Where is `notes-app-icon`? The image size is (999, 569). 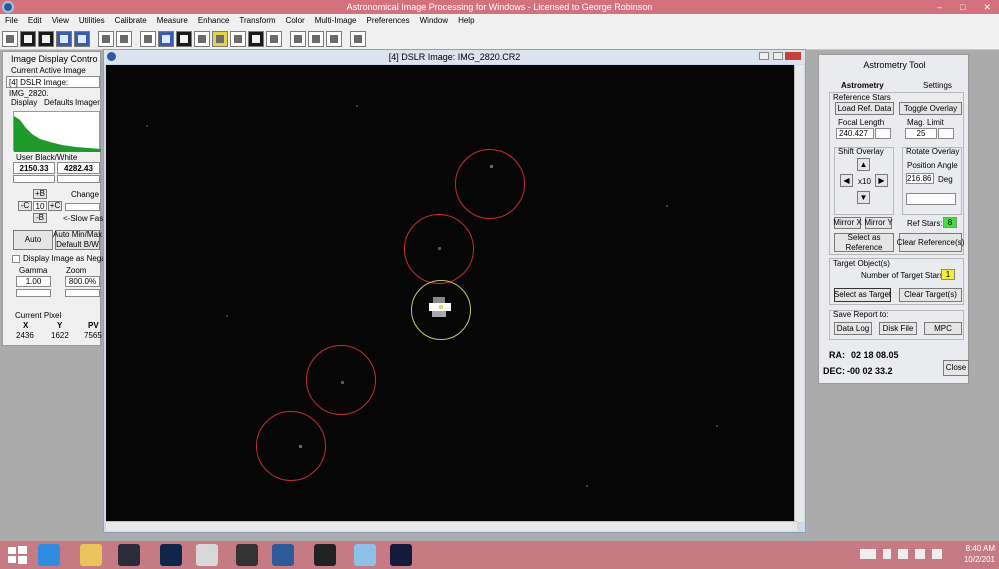
notes-app-icon is located at coordinates (365, 555).